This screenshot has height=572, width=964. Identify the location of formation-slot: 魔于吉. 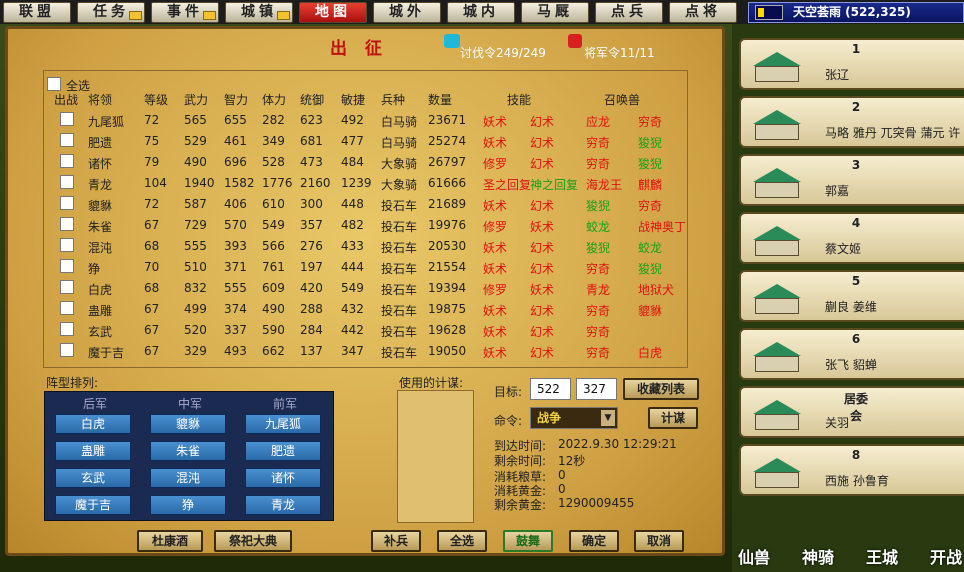
(93, 505).